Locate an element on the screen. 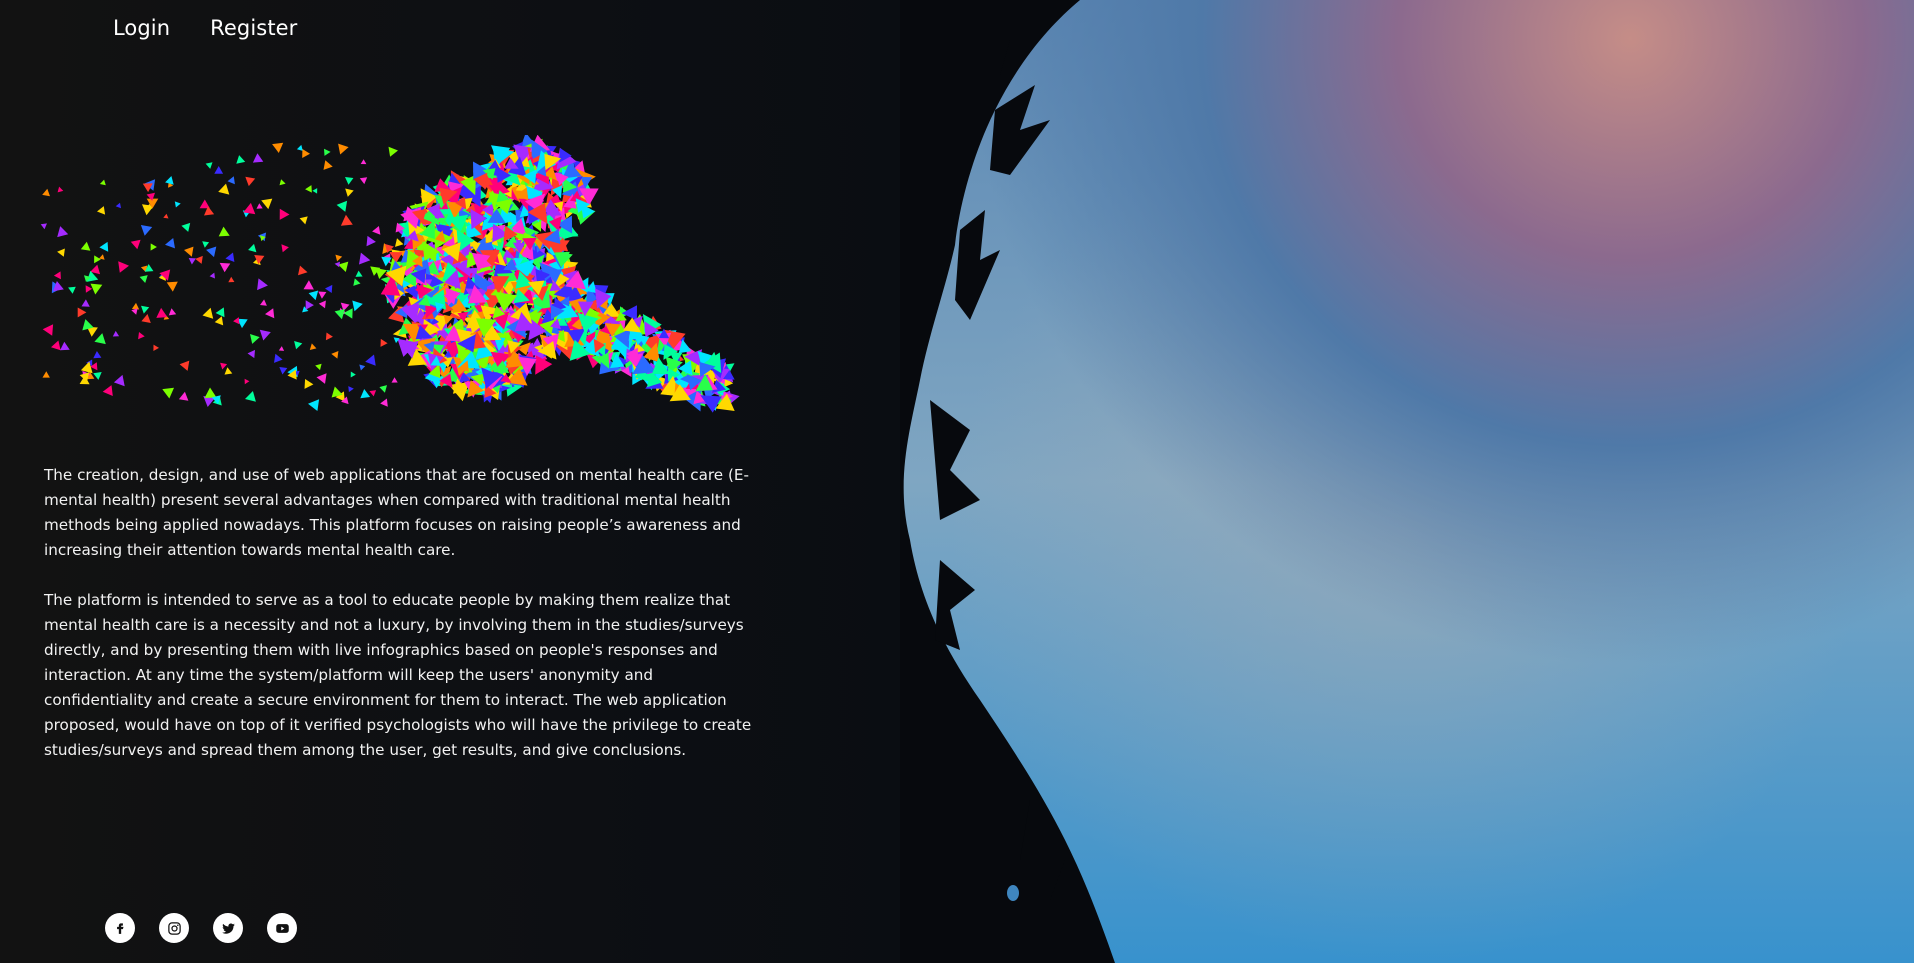  twitter-icon is located at coordinates (228, 928).